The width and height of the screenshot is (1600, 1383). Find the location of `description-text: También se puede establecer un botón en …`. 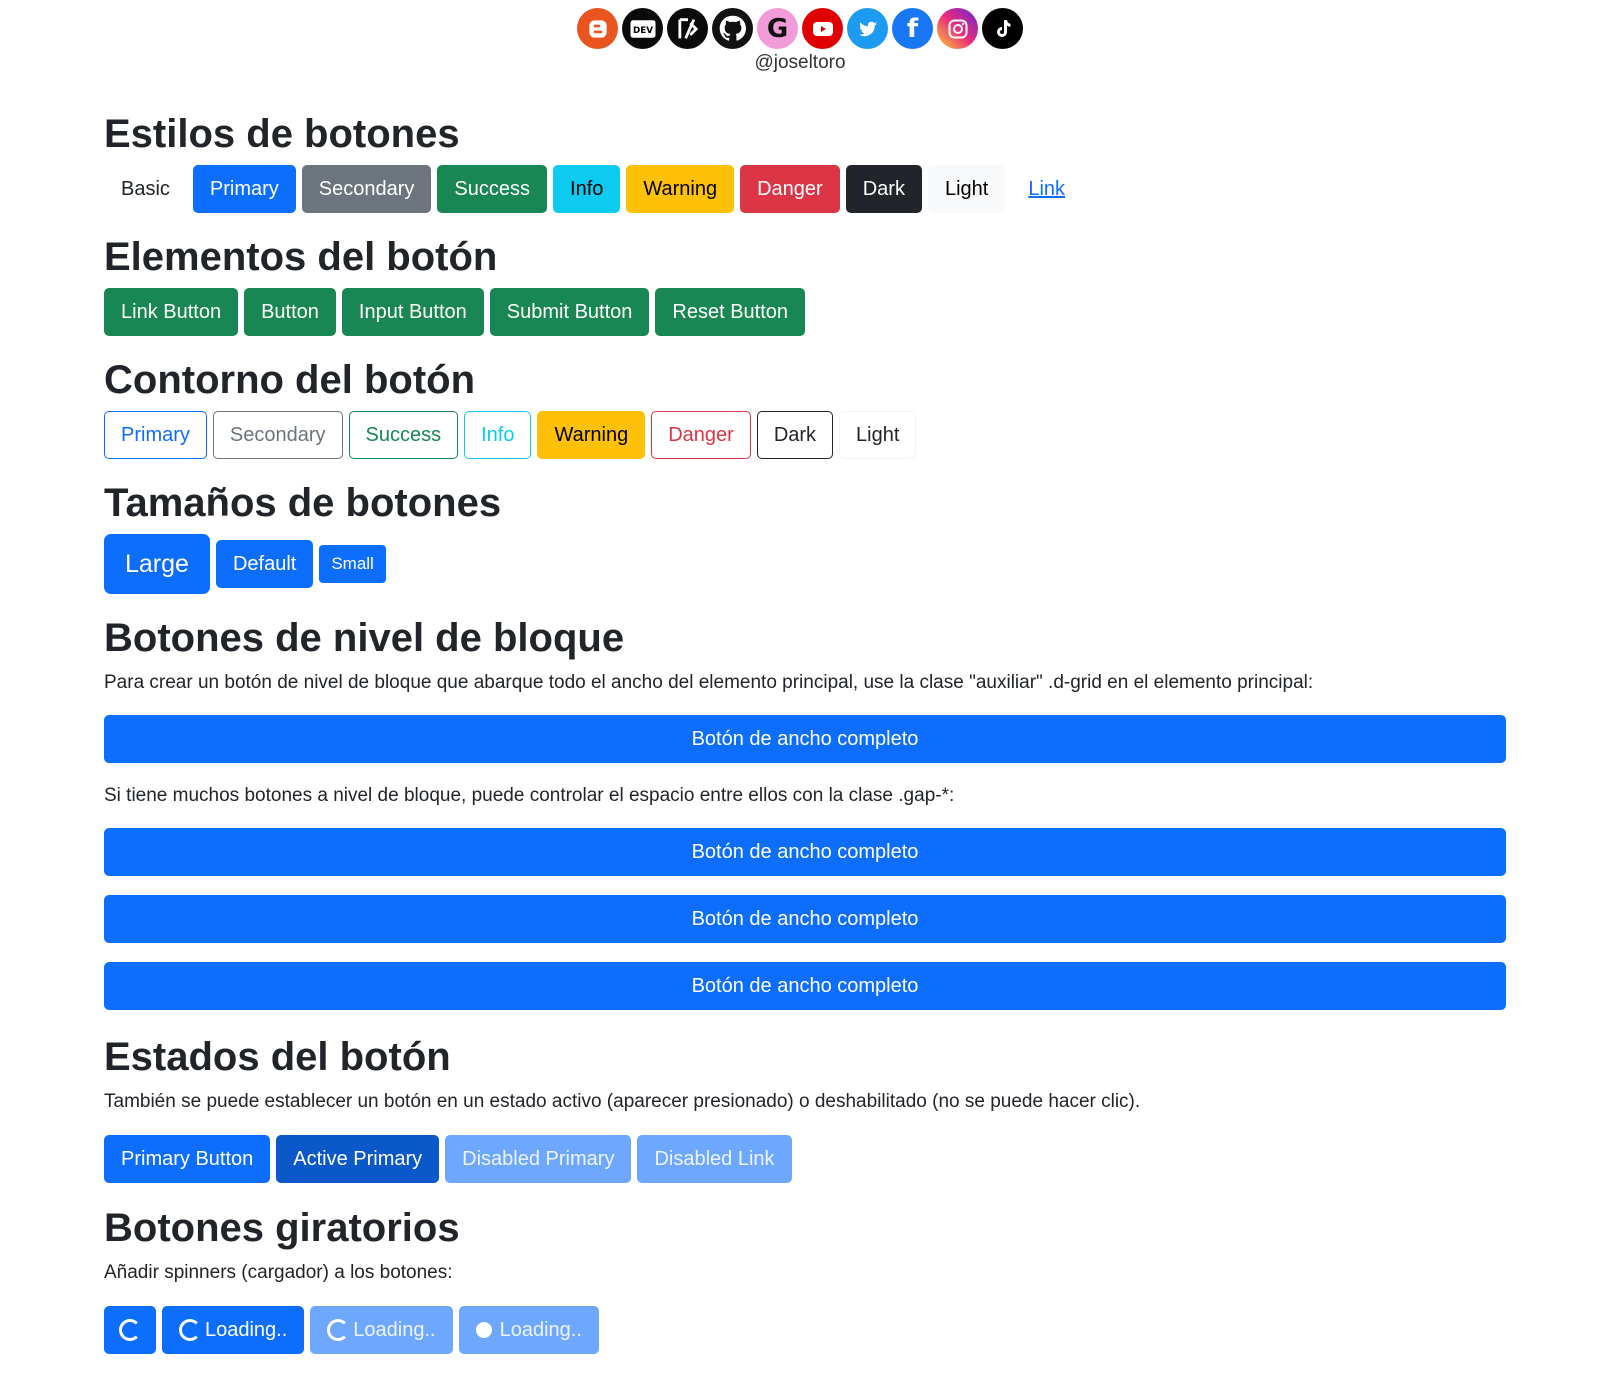

description-text: También se puede establecer un botón en … is located at coordinates (622, 1101).